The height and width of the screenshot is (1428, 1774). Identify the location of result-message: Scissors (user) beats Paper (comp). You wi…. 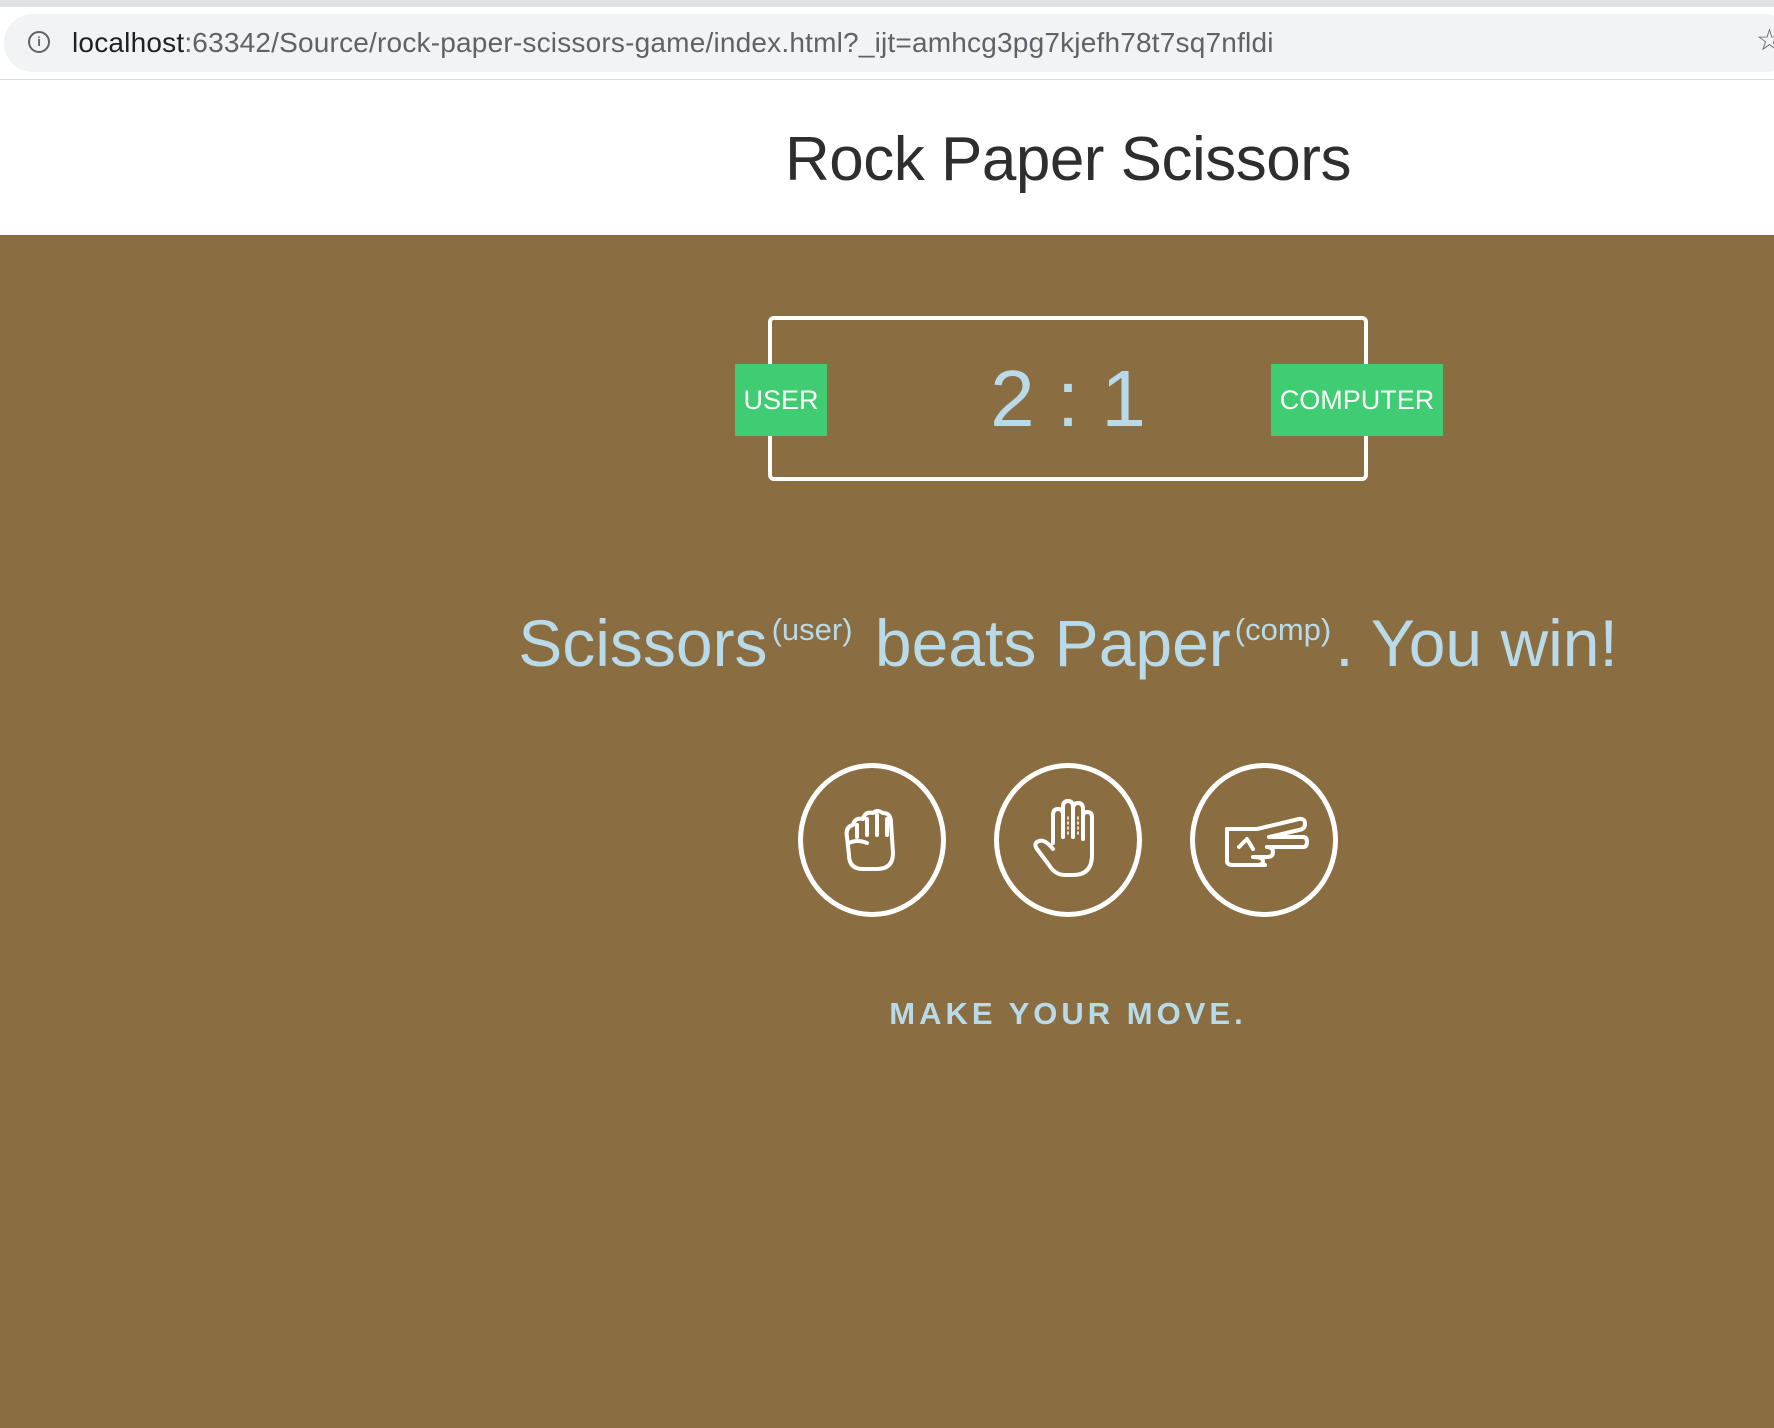
(887, 636).